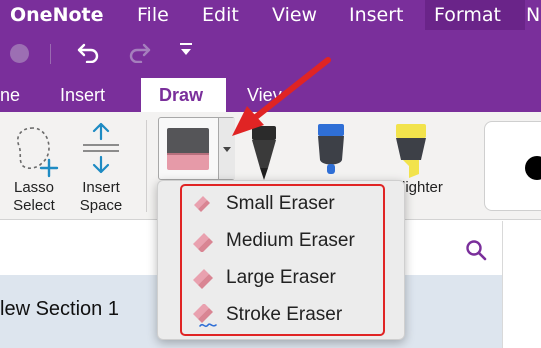  Describe the element at coordinates (36, 151) in the screenshot. I see `lasso-select-icon` at that location.